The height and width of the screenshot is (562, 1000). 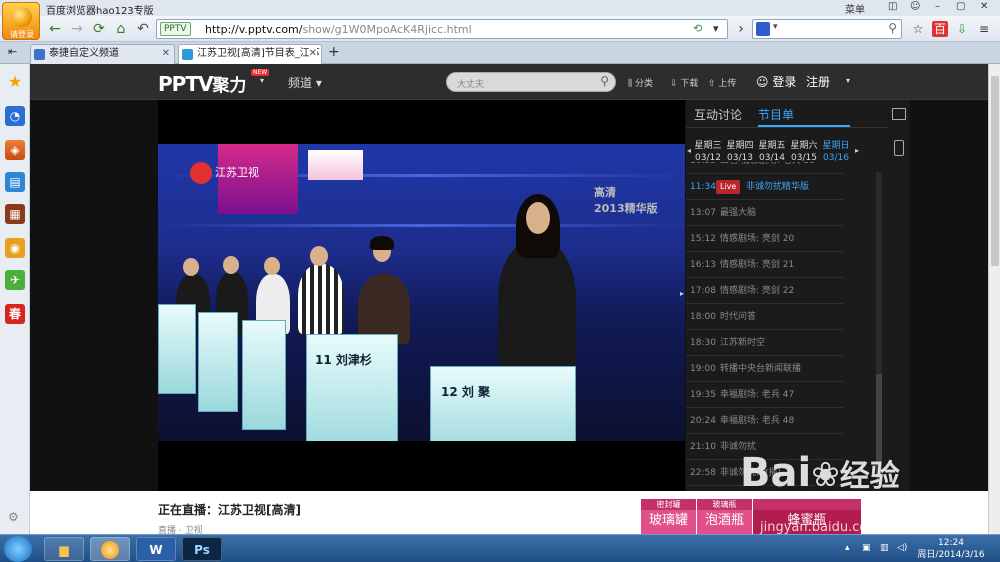 What do you see at coordinates (121, 29) in the screenshot?
I see `home-icon: ⌂` at bounding box center [121, 29].